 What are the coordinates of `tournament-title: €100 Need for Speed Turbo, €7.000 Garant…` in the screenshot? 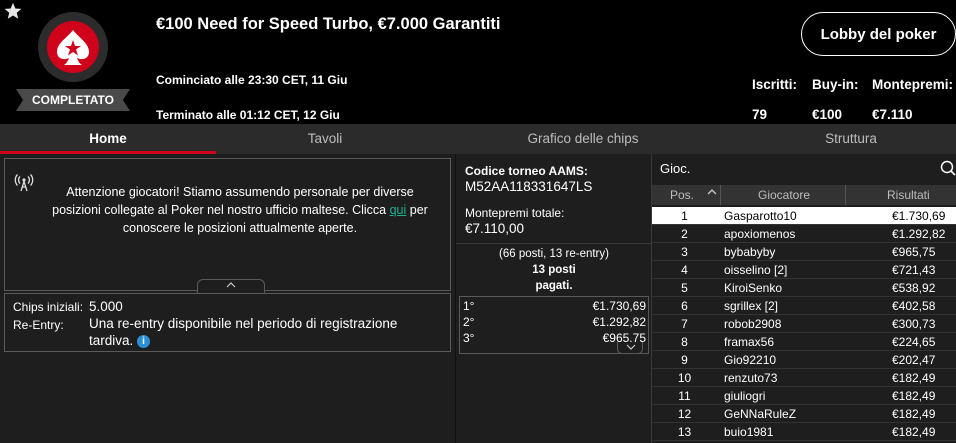 It's located at (328, 24).